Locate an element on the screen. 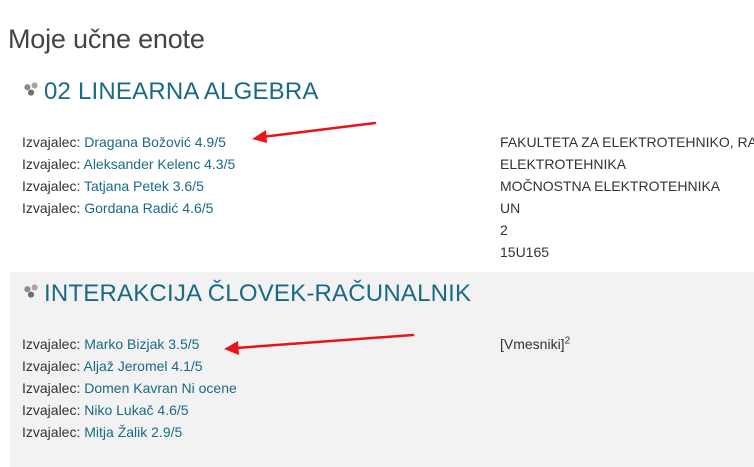 The width and height of the screenshot is (754, 467). teacher-link: Domen Kavran Ni ocene is located at coordinates (160, 388).